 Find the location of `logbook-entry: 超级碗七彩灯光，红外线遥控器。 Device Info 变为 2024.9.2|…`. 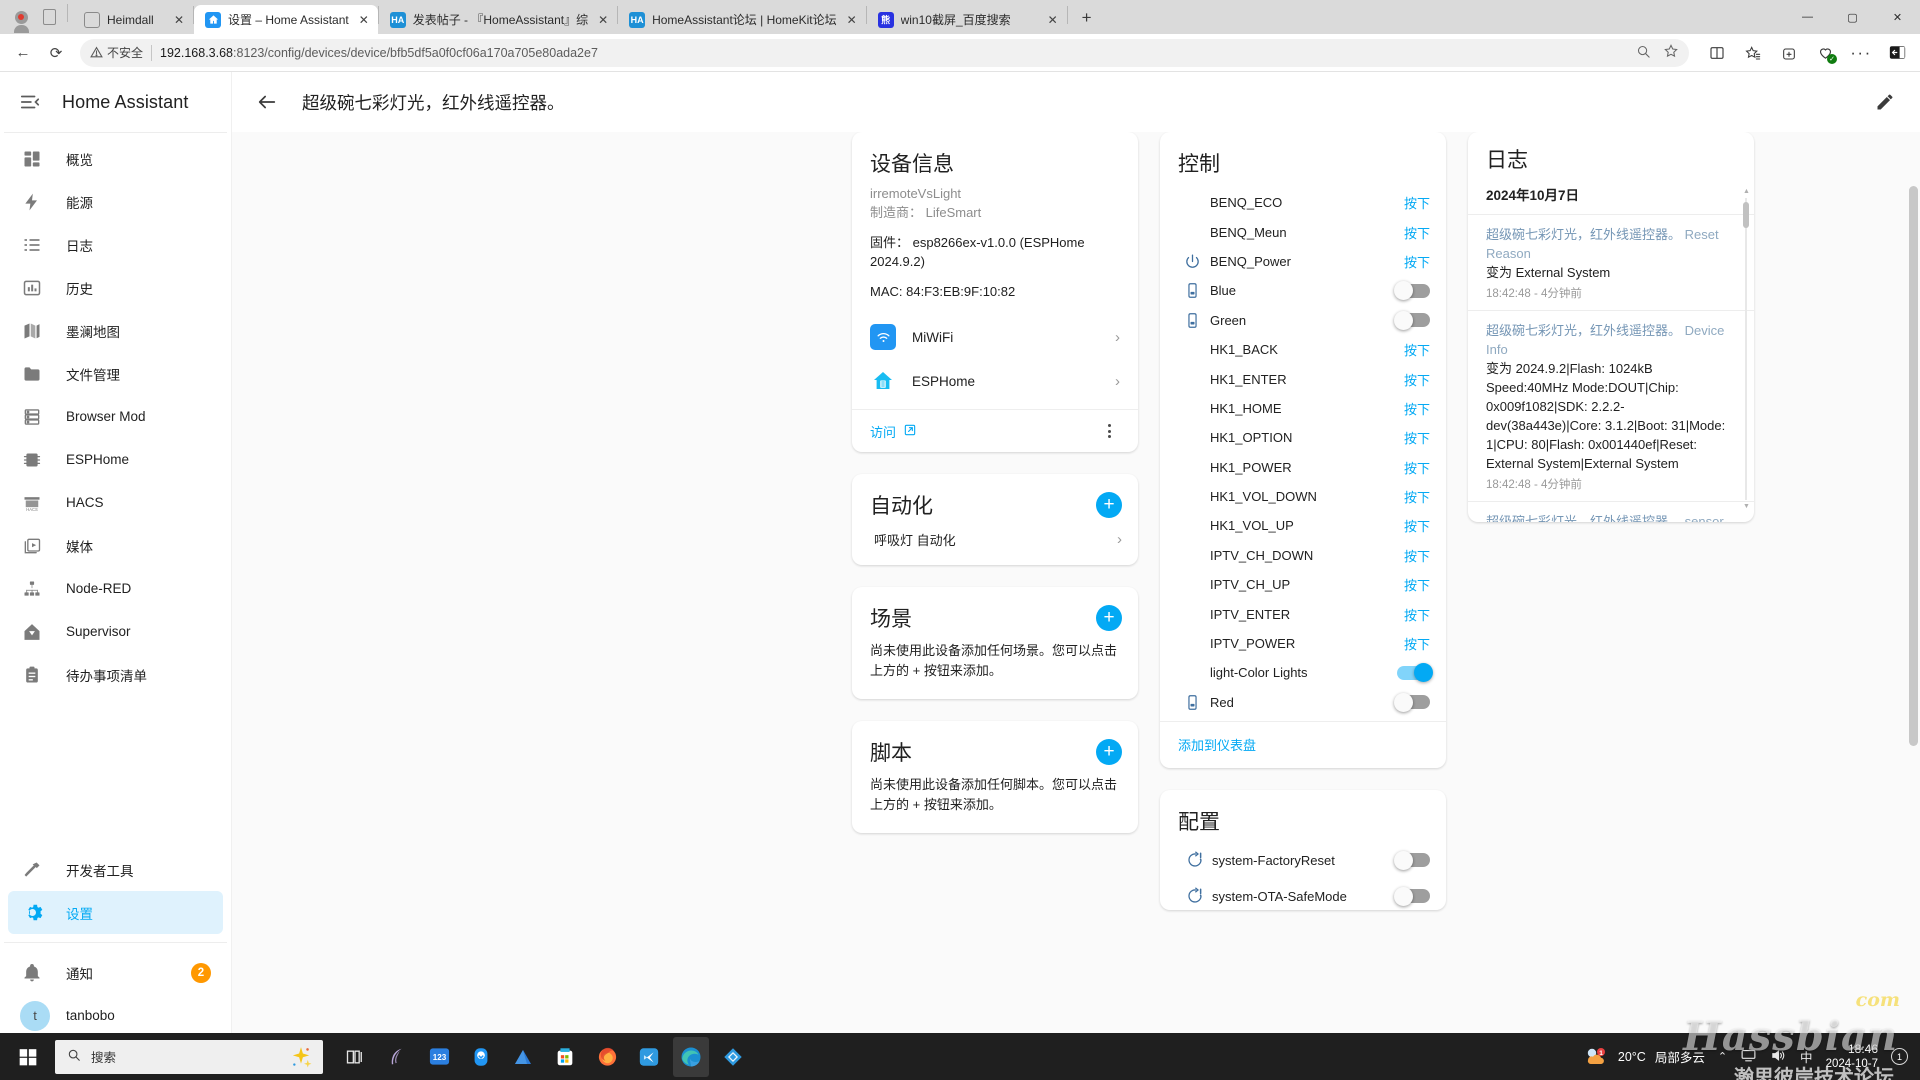

logbook-entry: 超级碗七彩灯光，红外线遥控器。 Device Info 变为 2024.9.2|… is located at coordinates (1611, 405).